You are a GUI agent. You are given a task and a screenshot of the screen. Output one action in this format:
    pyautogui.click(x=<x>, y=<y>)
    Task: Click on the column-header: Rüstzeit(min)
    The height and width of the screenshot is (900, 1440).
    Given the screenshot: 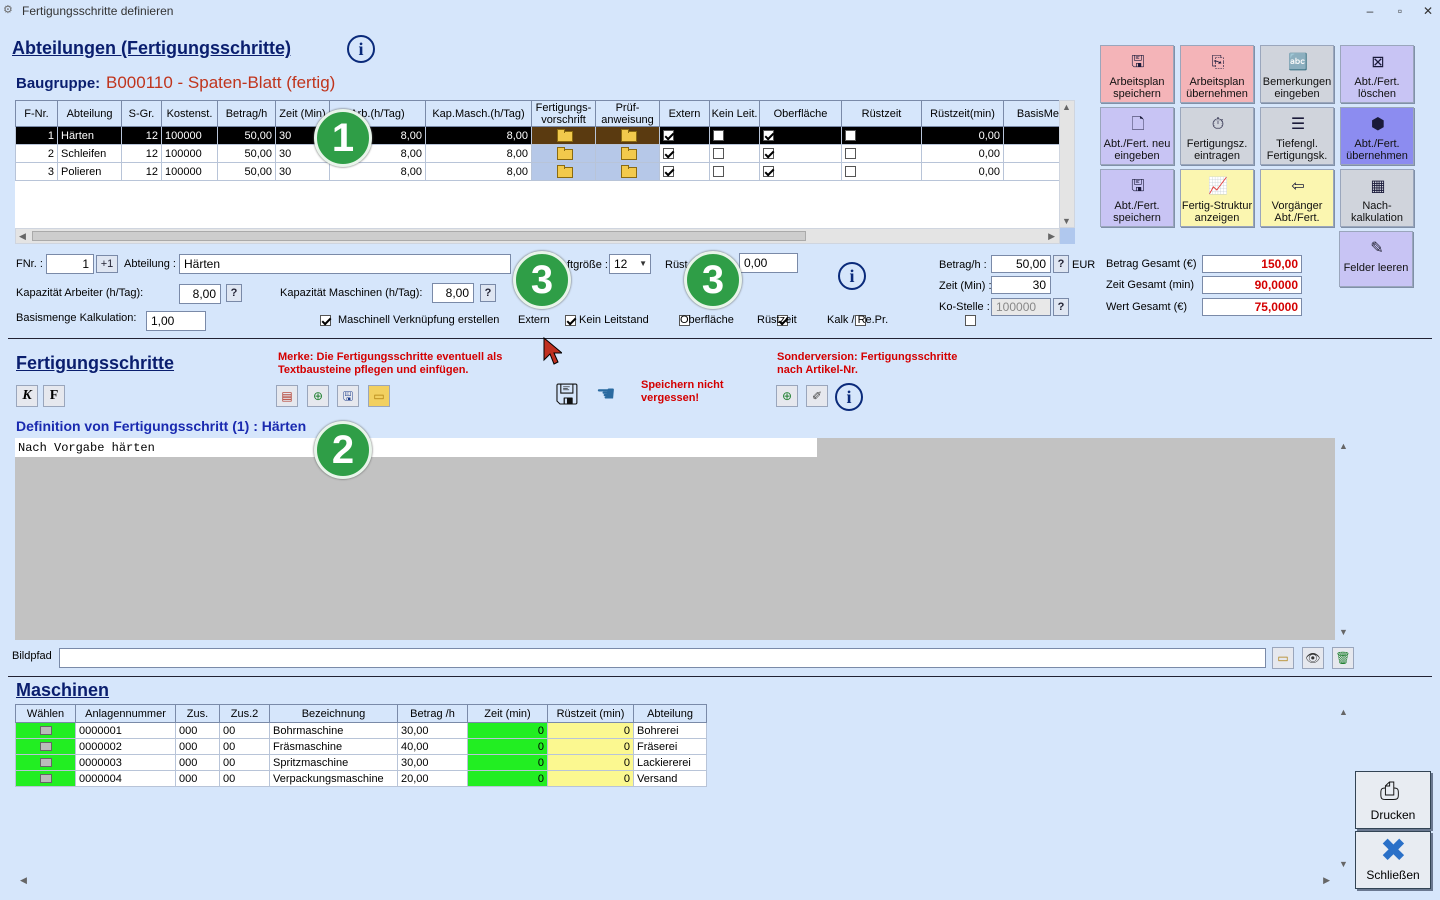 What is the action you would take?
    pyautogui.click(x=962, y=113)
    